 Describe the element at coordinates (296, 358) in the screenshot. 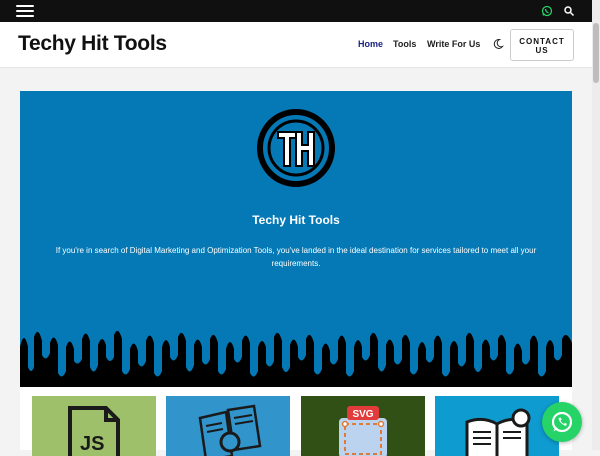

I see `paint-drips-decoration` at that location.